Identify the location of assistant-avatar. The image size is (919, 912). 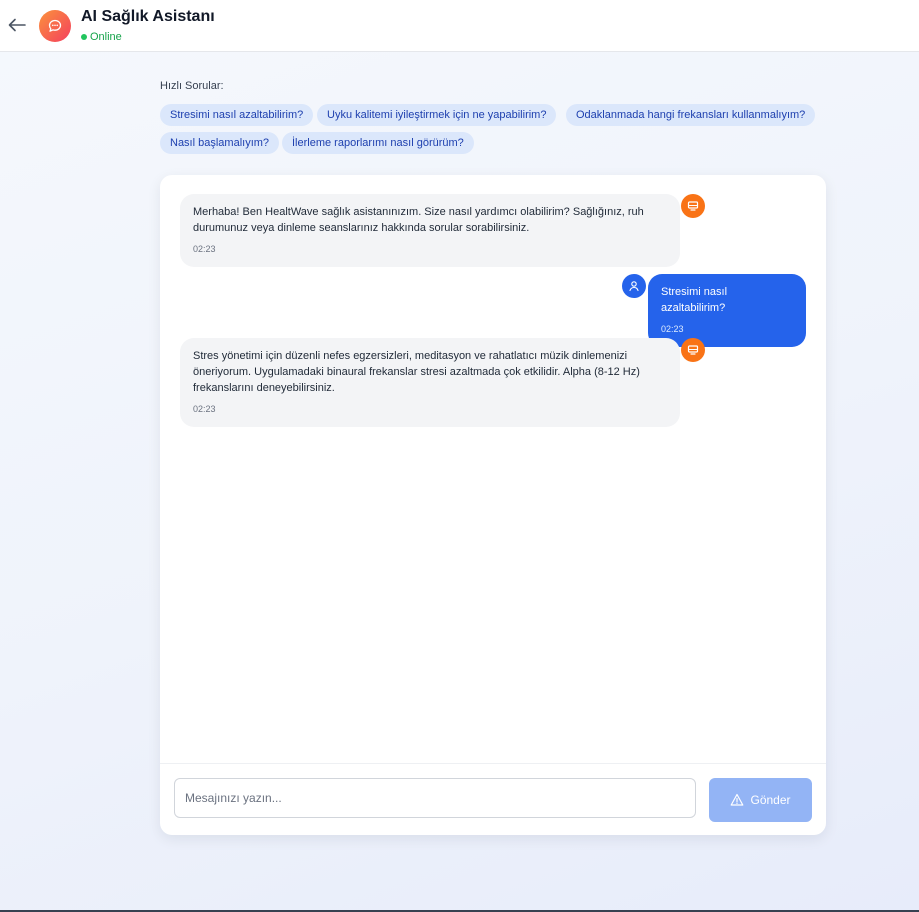
(55, 26).